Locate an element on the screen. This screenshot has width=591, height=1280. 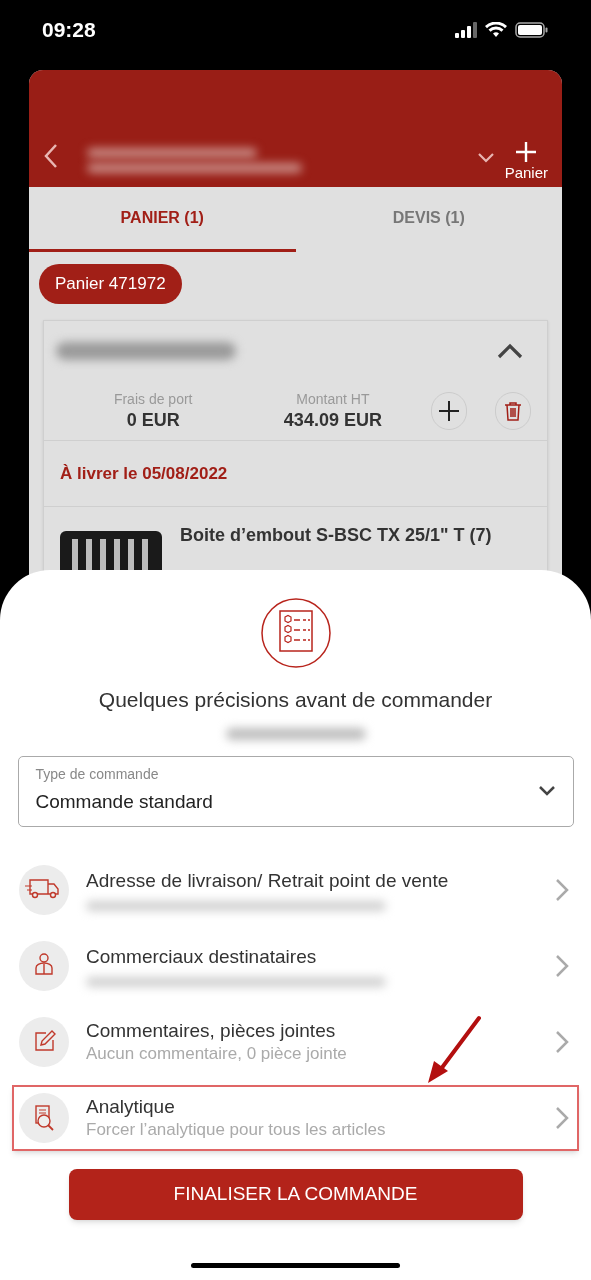
order-type-select: Type de commande Commande standard is located at coordinates (295, 791).